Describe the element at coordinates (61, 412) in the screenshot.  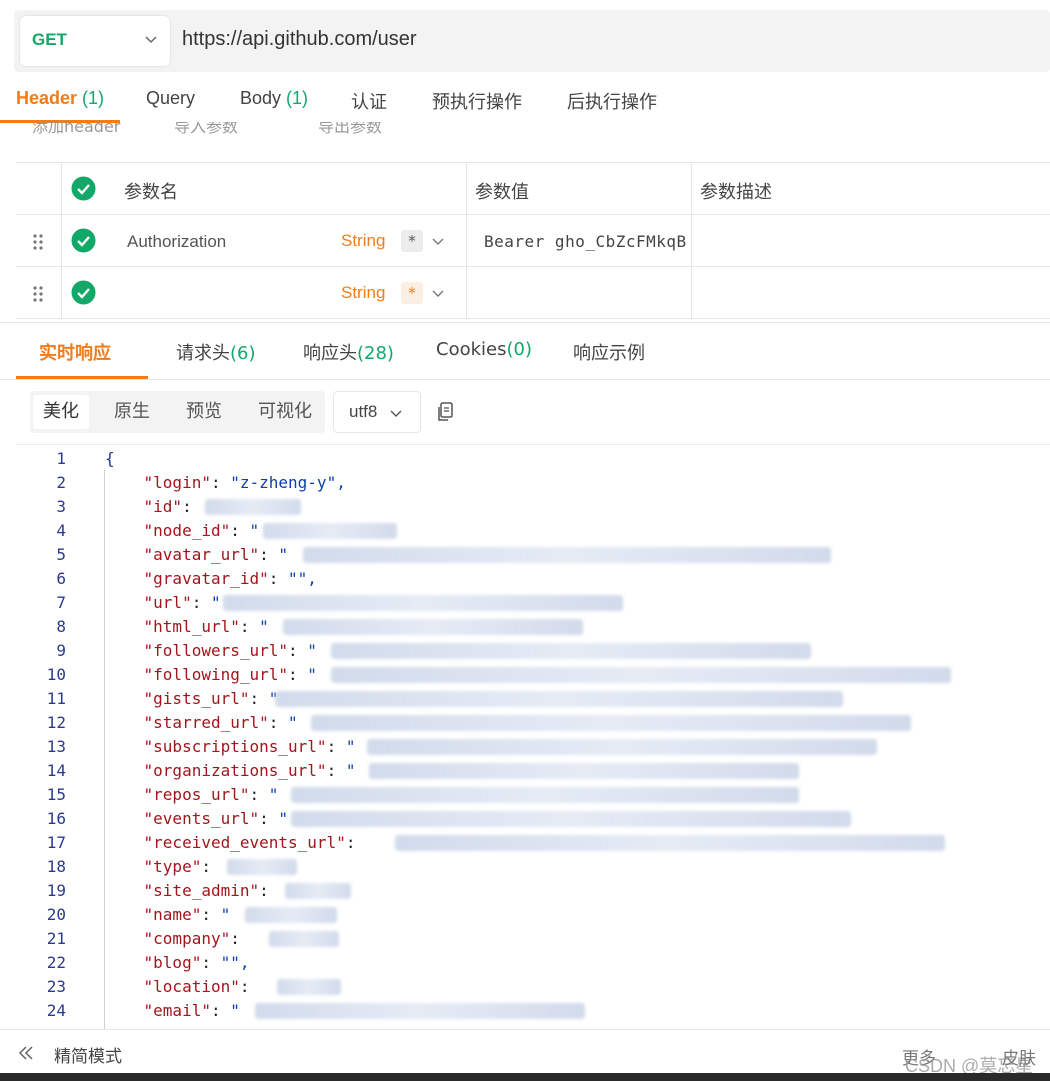
I see `view-pretty-button: 美化` at that location.